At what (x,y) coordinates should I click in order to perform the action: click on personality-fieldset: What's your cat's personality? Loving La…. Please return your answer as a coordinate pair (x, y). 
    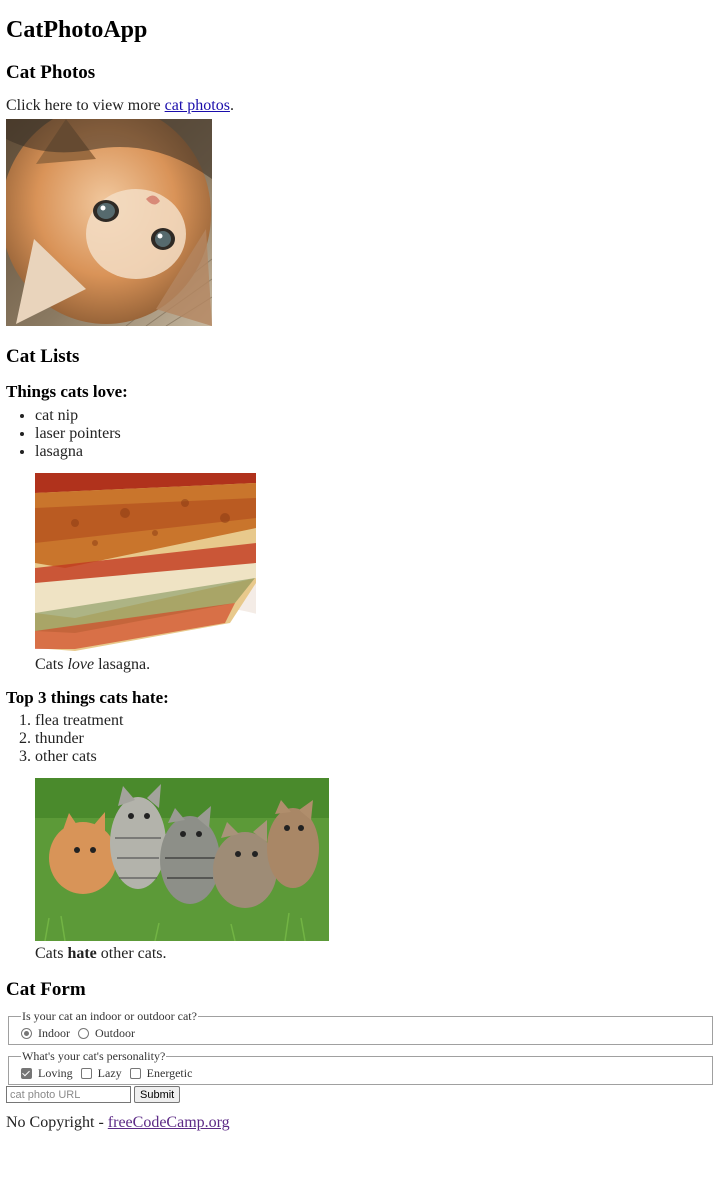
    Looking at the image, I should click on (360, 1067).